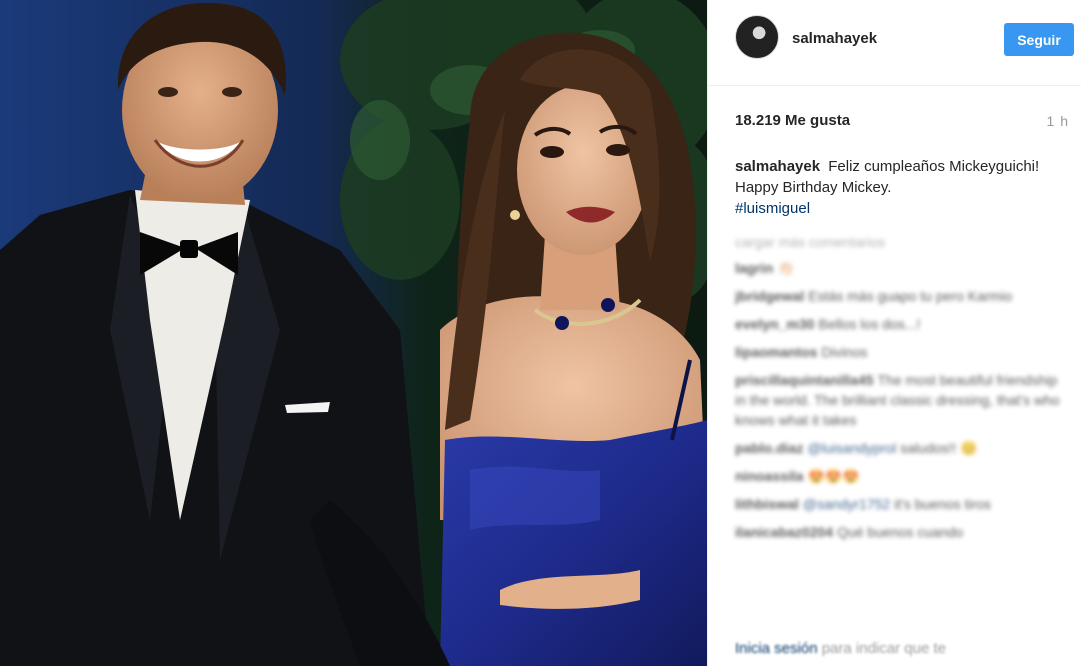 Image resolution: width=1081 pixels, height=666 pixels. I want to click on comment-item: pablo.diaz @luisandyprol saludos!! 😊, so click(900, 448).